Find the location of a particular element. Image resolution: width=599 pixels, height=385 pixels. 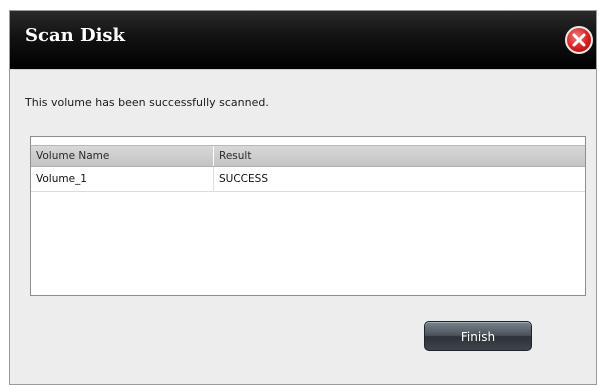

table-header: Volume Name Result is located at coordinates (308, 156).